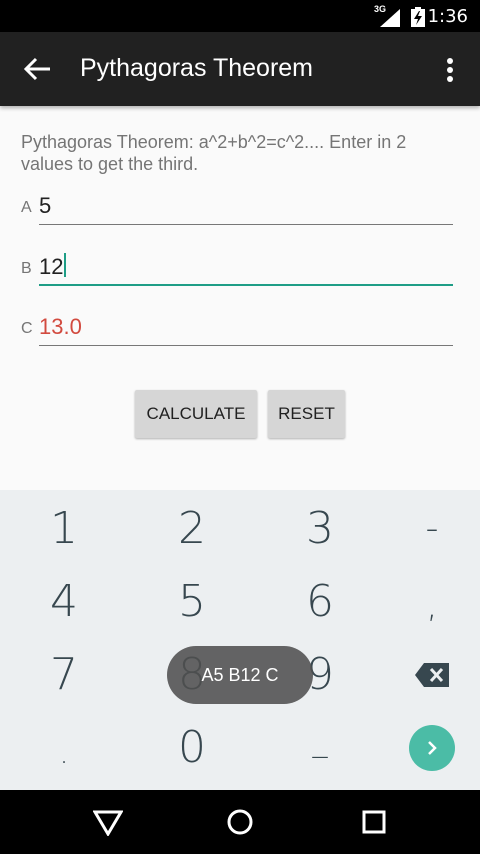  I want to click on navigation-bar, so click(240, 822).